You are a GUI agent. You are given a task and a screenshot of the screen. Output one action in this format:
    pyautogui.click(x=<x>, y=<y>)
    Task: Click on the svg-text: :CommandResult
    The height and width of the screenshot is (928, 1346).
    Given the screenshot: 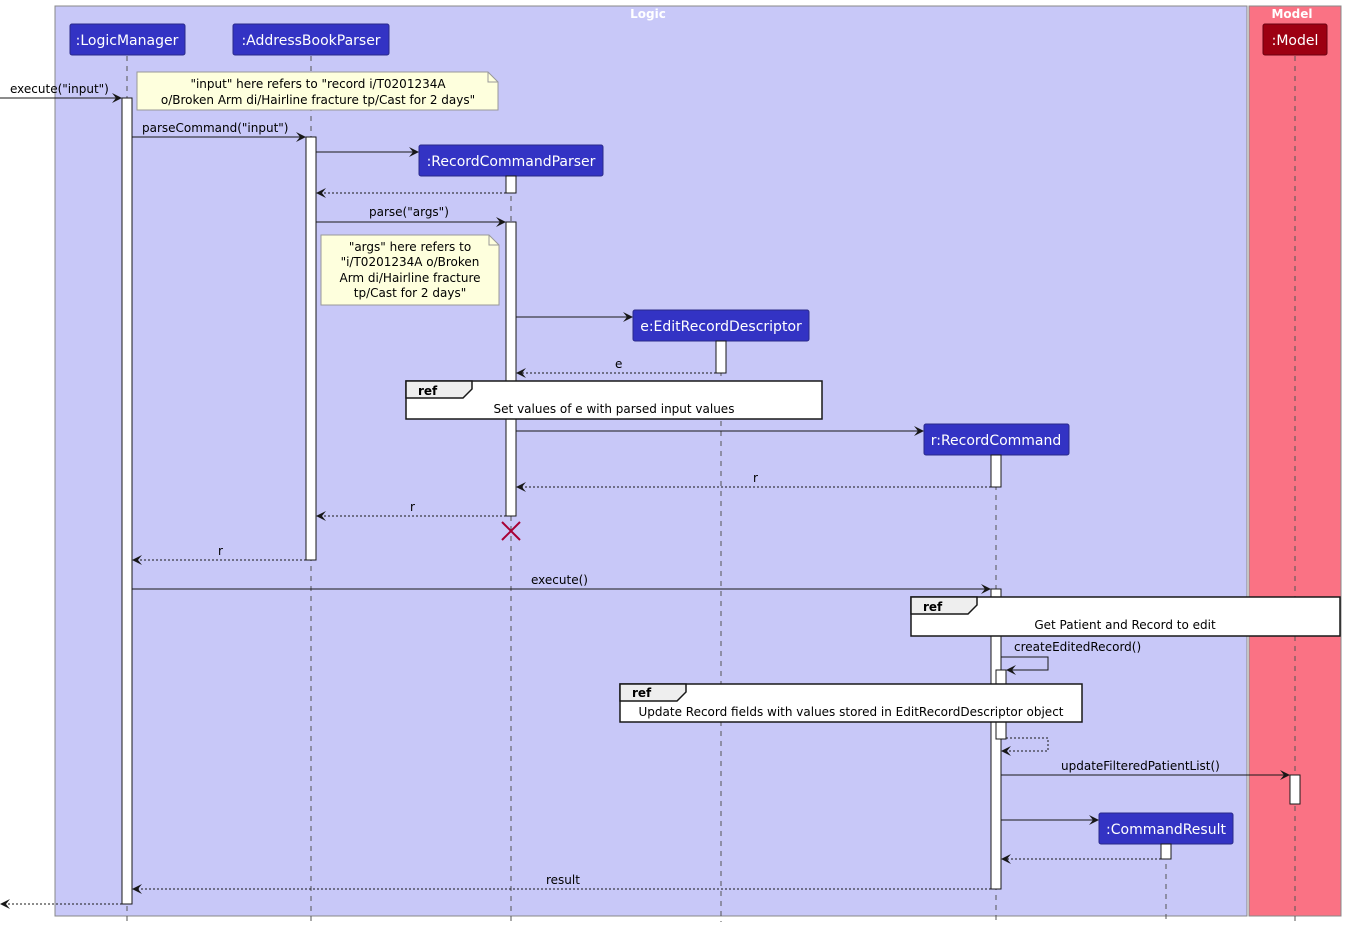 What is the action you would take?
    pyautogui.click(x=1166, y=830)
    